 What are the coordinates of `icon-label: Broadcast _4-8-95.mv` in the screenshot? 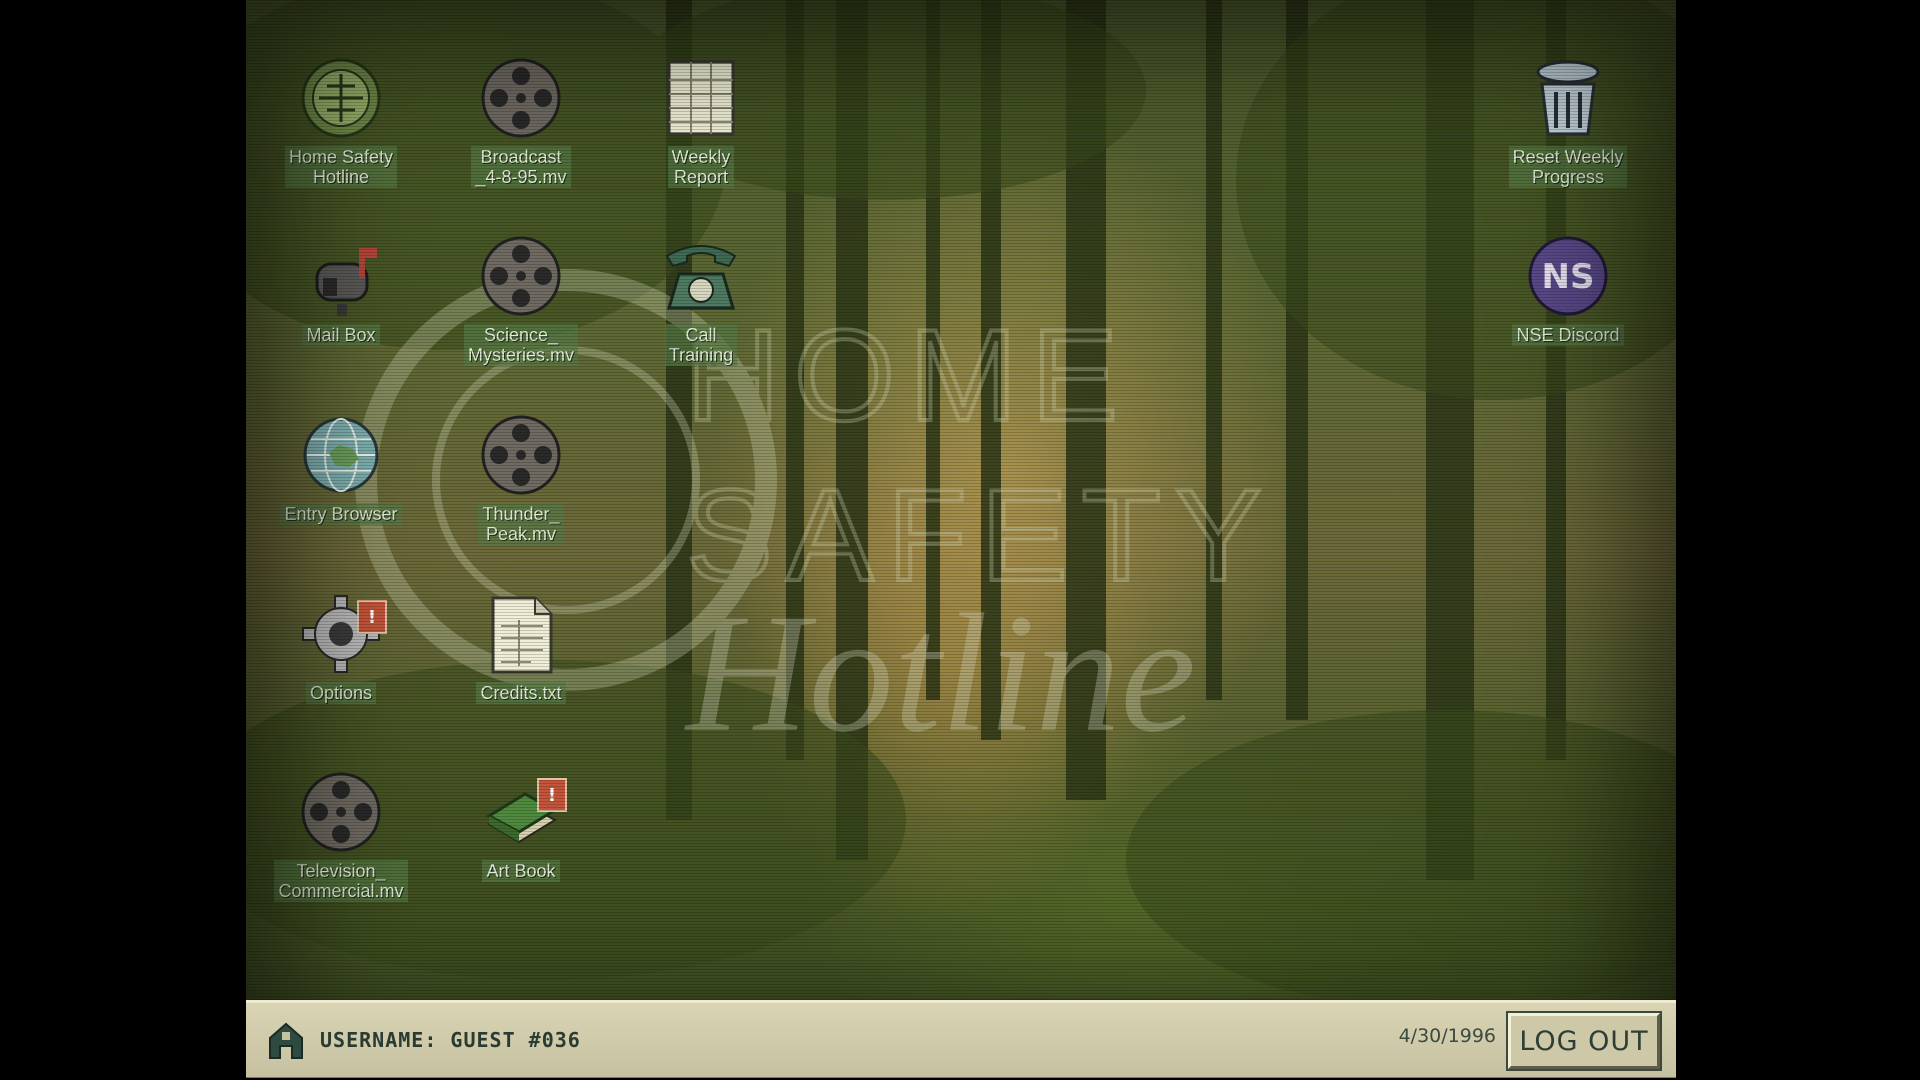 It's located at (521, 167).